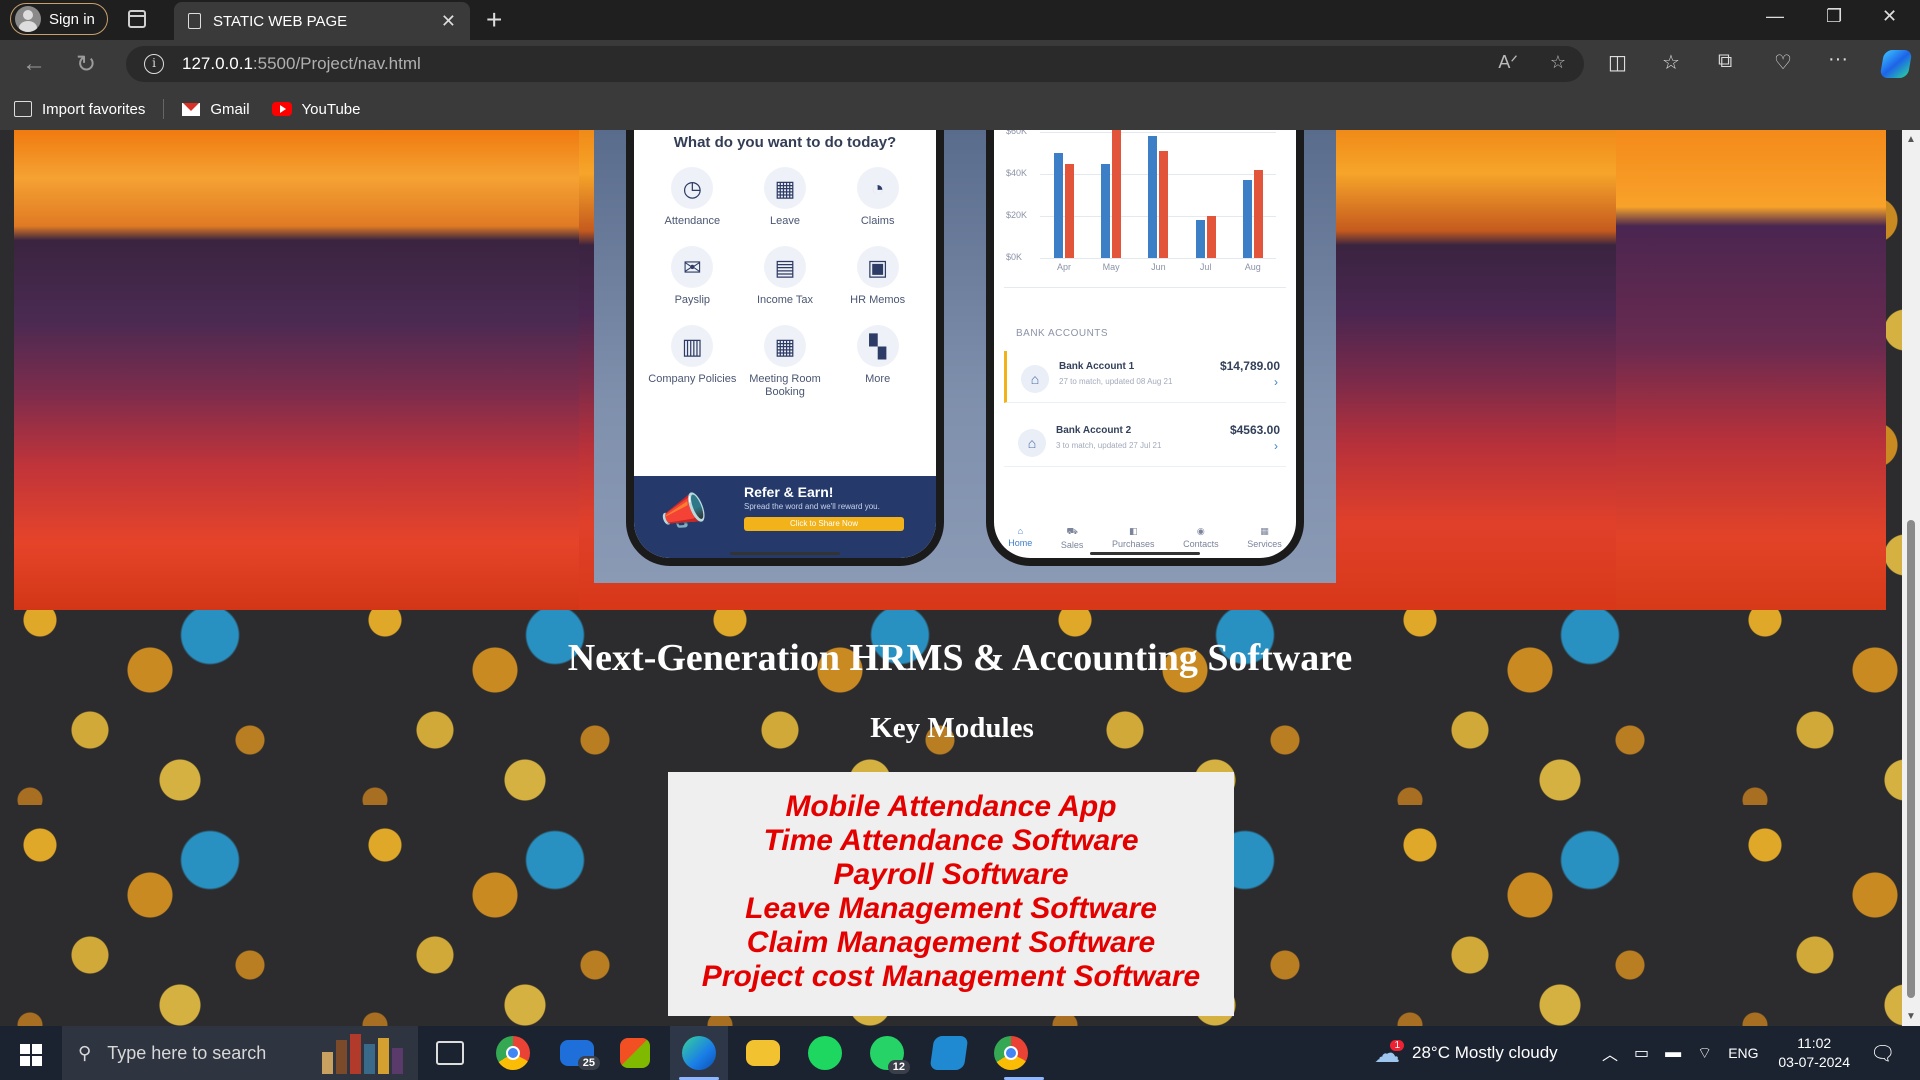 The height and width of the screenshot is (1080, 1920). Describe the element at coordinates (280, 21) in the screenshot. I see `tab-title: STATIC WEB PAGE` at that location.